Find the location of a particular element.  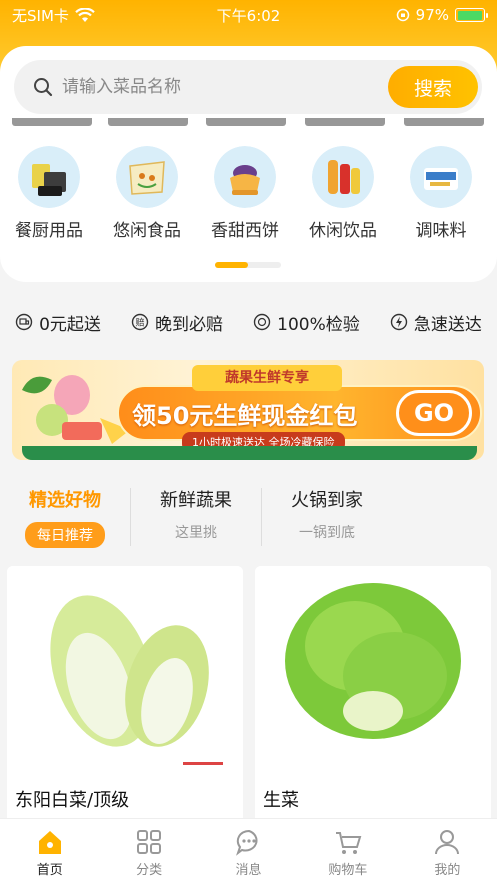

category-item-tableware: 餐厨用品 is located at coordinates (49, 193).